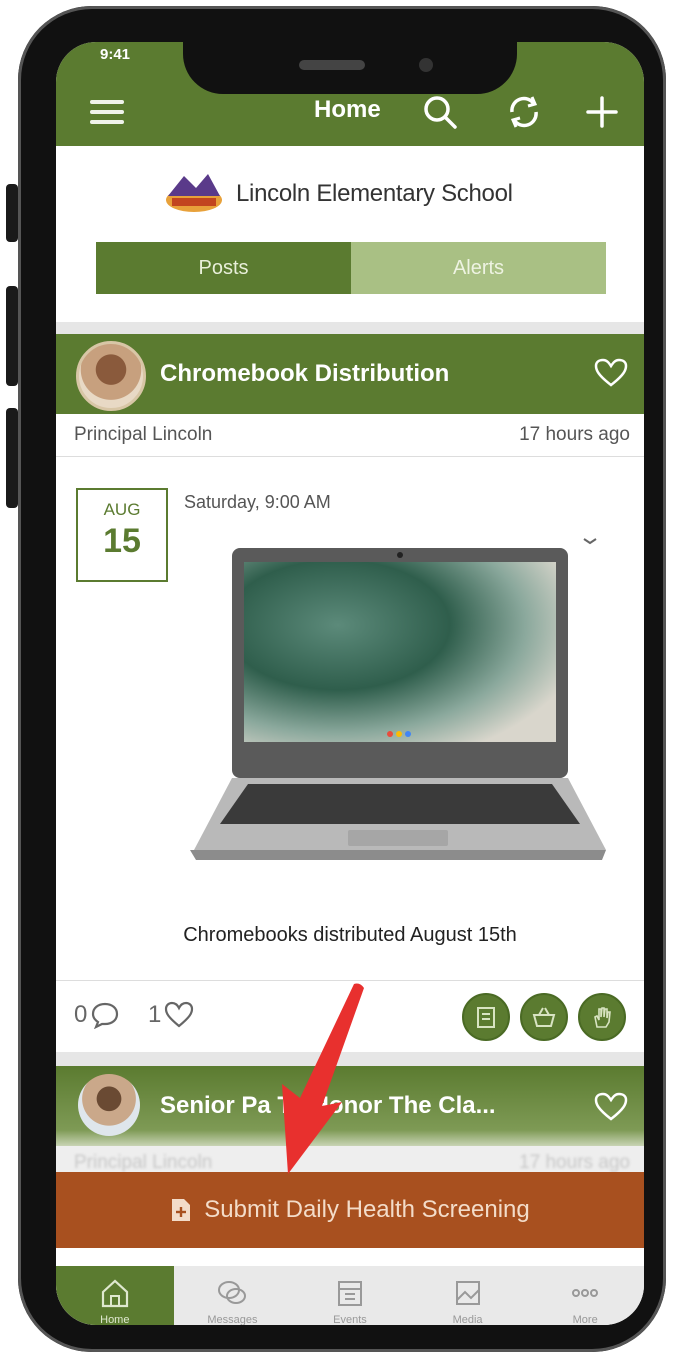 This screenshot has height=1358, width=679. I want to click on feed-tabs: Posts Alerts, so click(351, 268).